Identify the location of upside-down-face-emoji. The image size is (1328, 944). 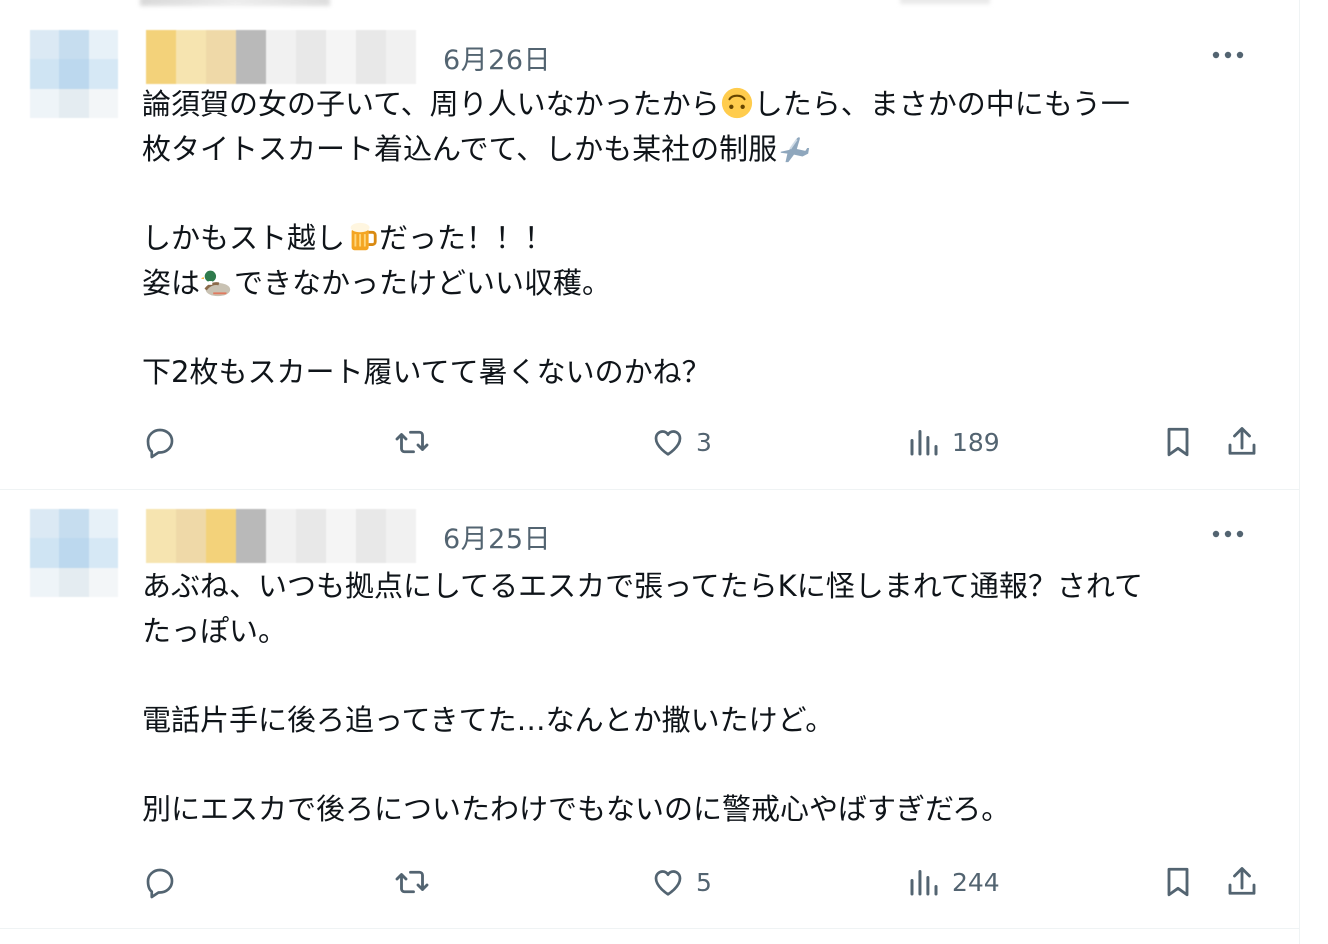
(737, 103).